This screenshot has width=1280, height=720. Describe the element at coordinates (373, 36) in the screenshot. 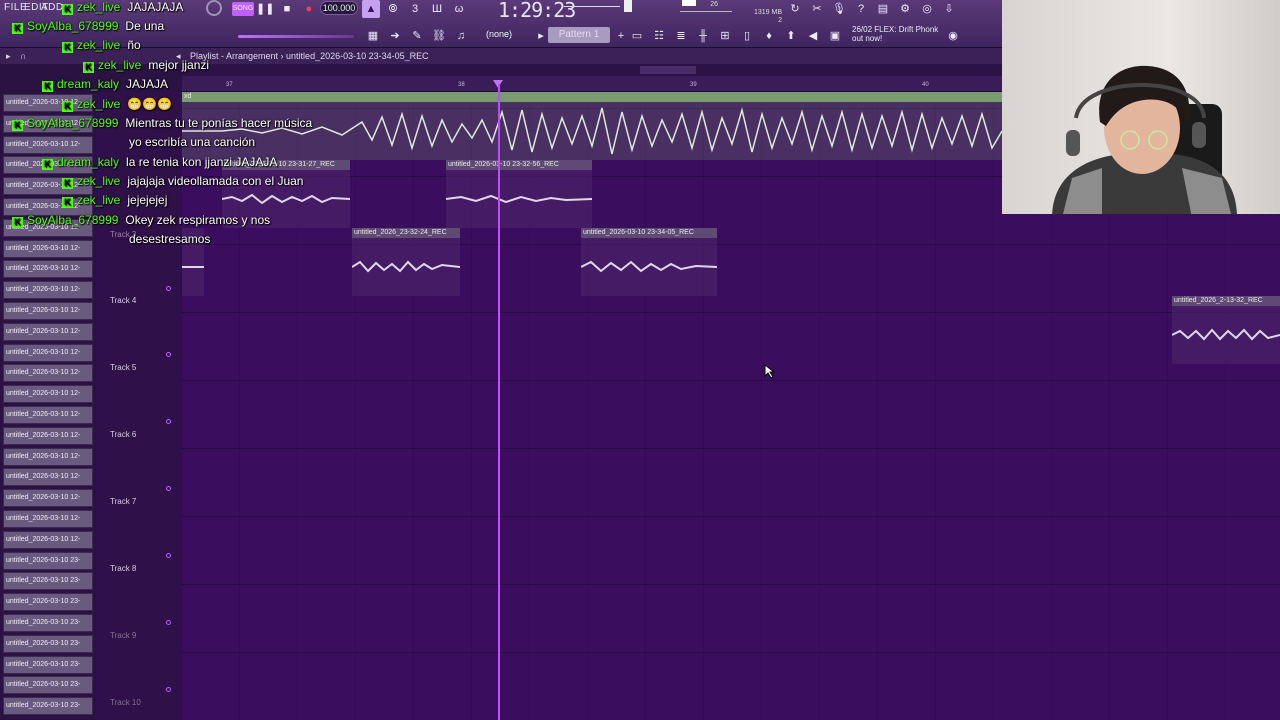

I see `piano-roll-icon: ▦` at that location.